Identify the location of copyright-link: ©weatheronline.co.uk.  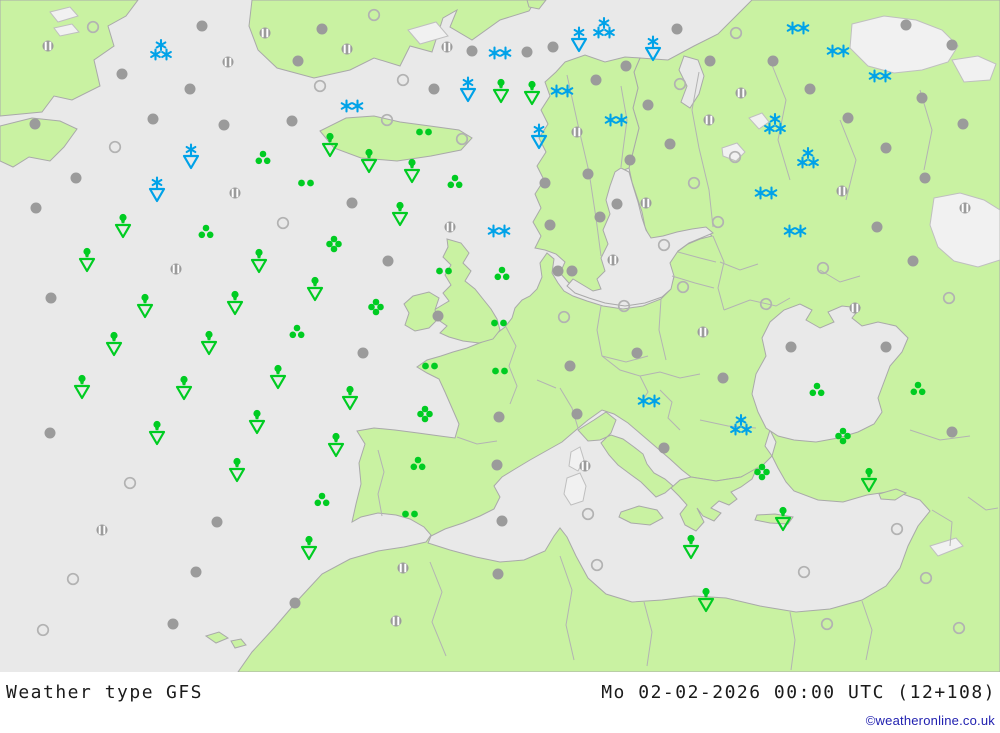
(930, 720).